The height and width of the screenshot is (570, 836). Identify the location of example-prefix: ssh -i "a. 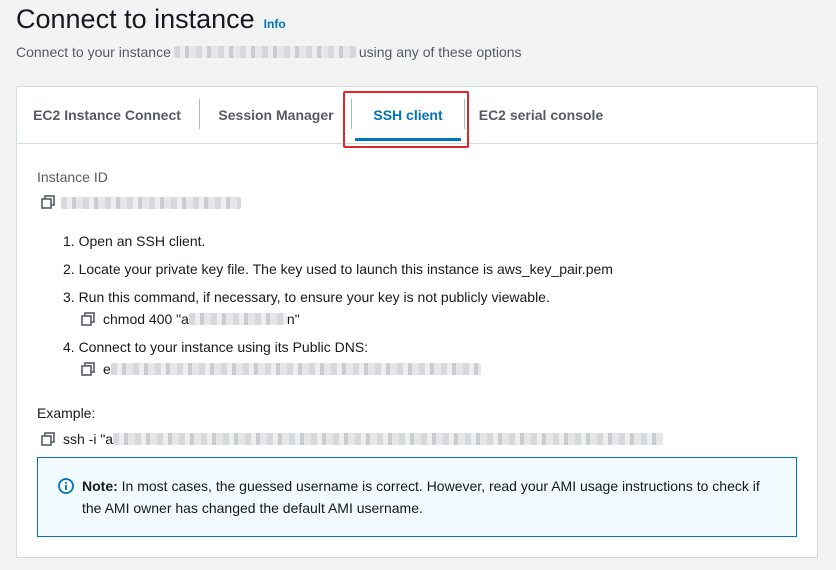
(88, 439).